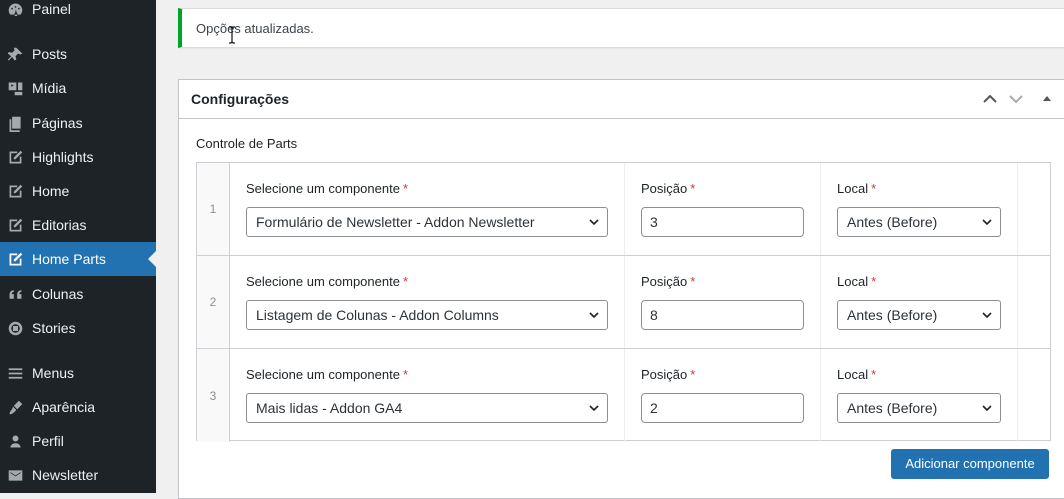 The height and width of the screenshot is (499, 1064). I want to click on position-input: 3, so click(722, 222).